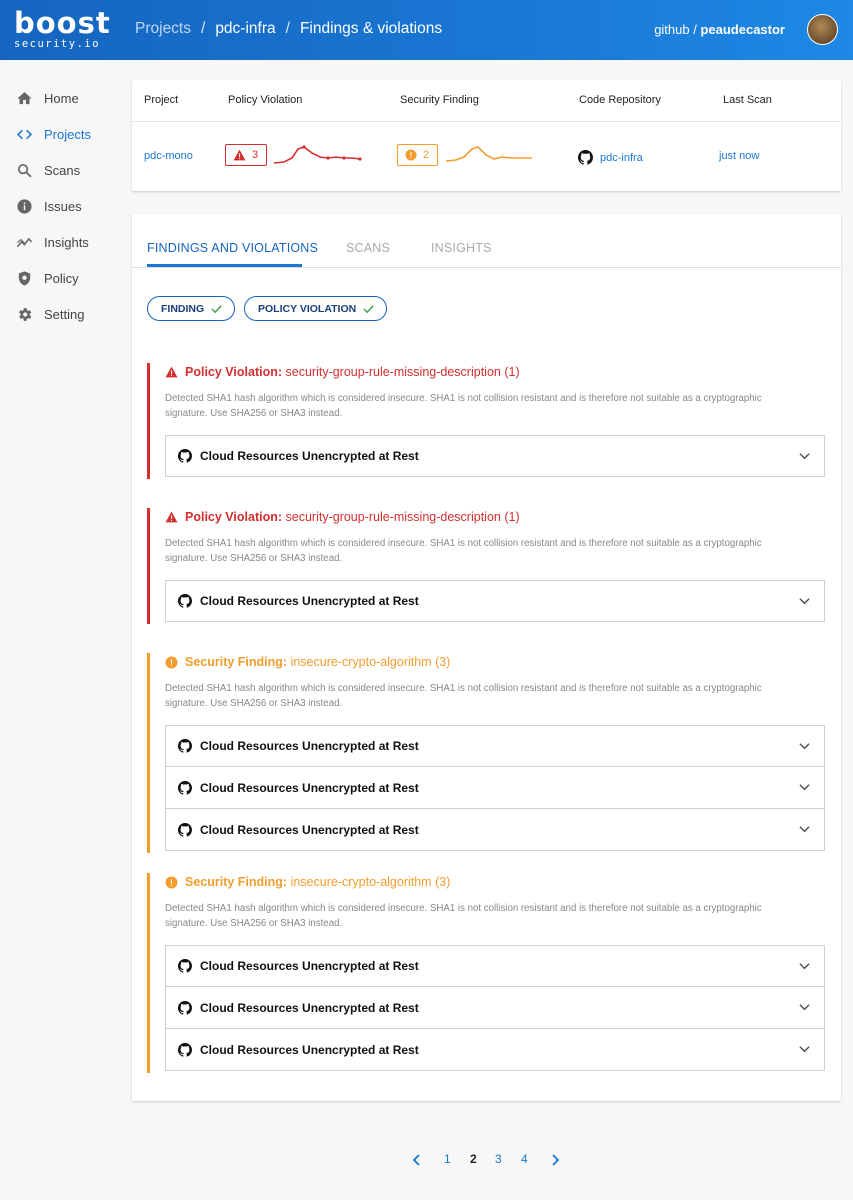  I want to click on page-link-1: 1, so click(447, 1159).